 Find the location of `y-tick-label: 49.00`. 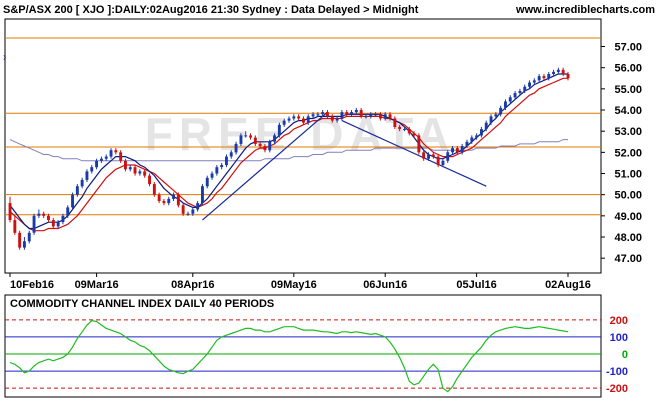

y-tick-label: 49.00 is located at coordinates (628, 217).